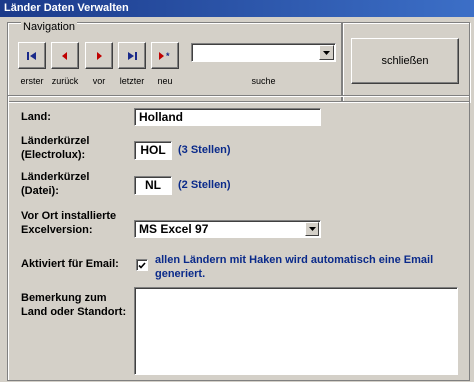 The image size is (474, 382). I want to click on email-label: Aktiviert für Email:, so click(70, 264).